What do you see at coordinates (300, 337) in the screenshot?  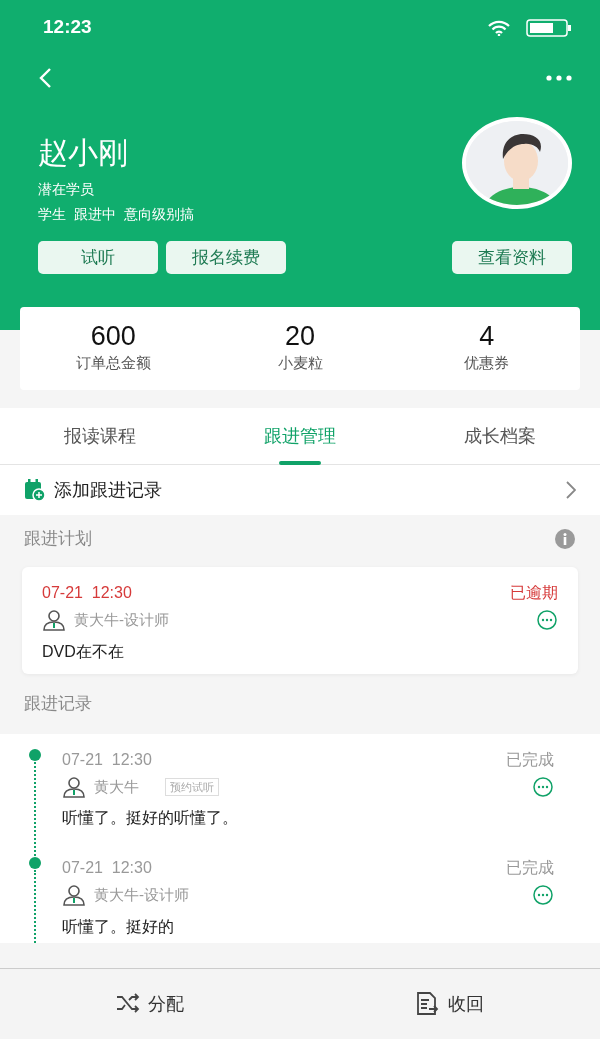 I see `stat-value: 20` at bounding box center [300, 337].